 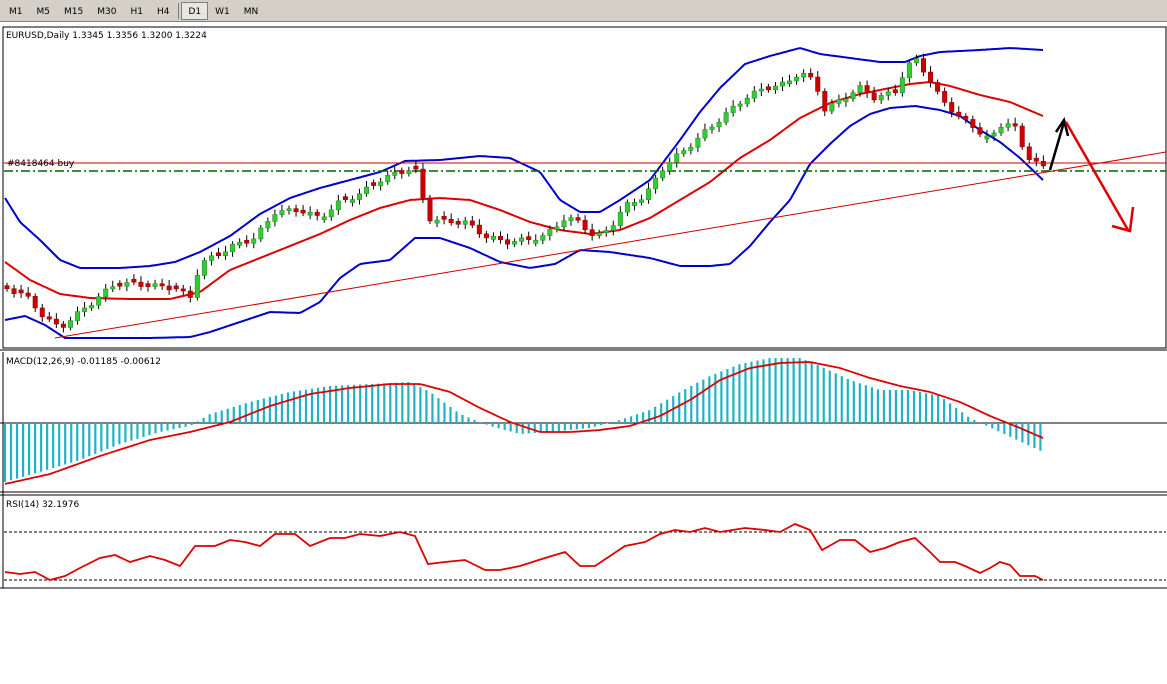 I want to click on forecast-arrows, so click(x=1091, y=174).